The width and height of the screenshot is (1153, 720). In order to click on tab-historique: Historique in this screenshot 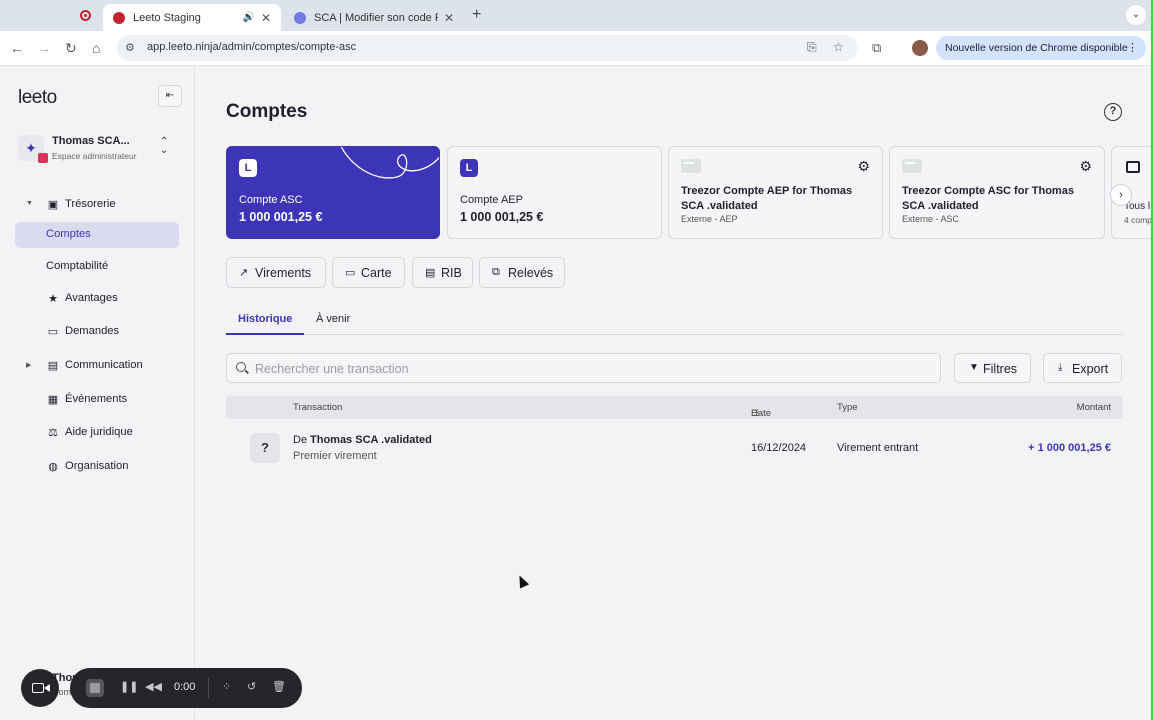, I will do `click(265, 324)`.